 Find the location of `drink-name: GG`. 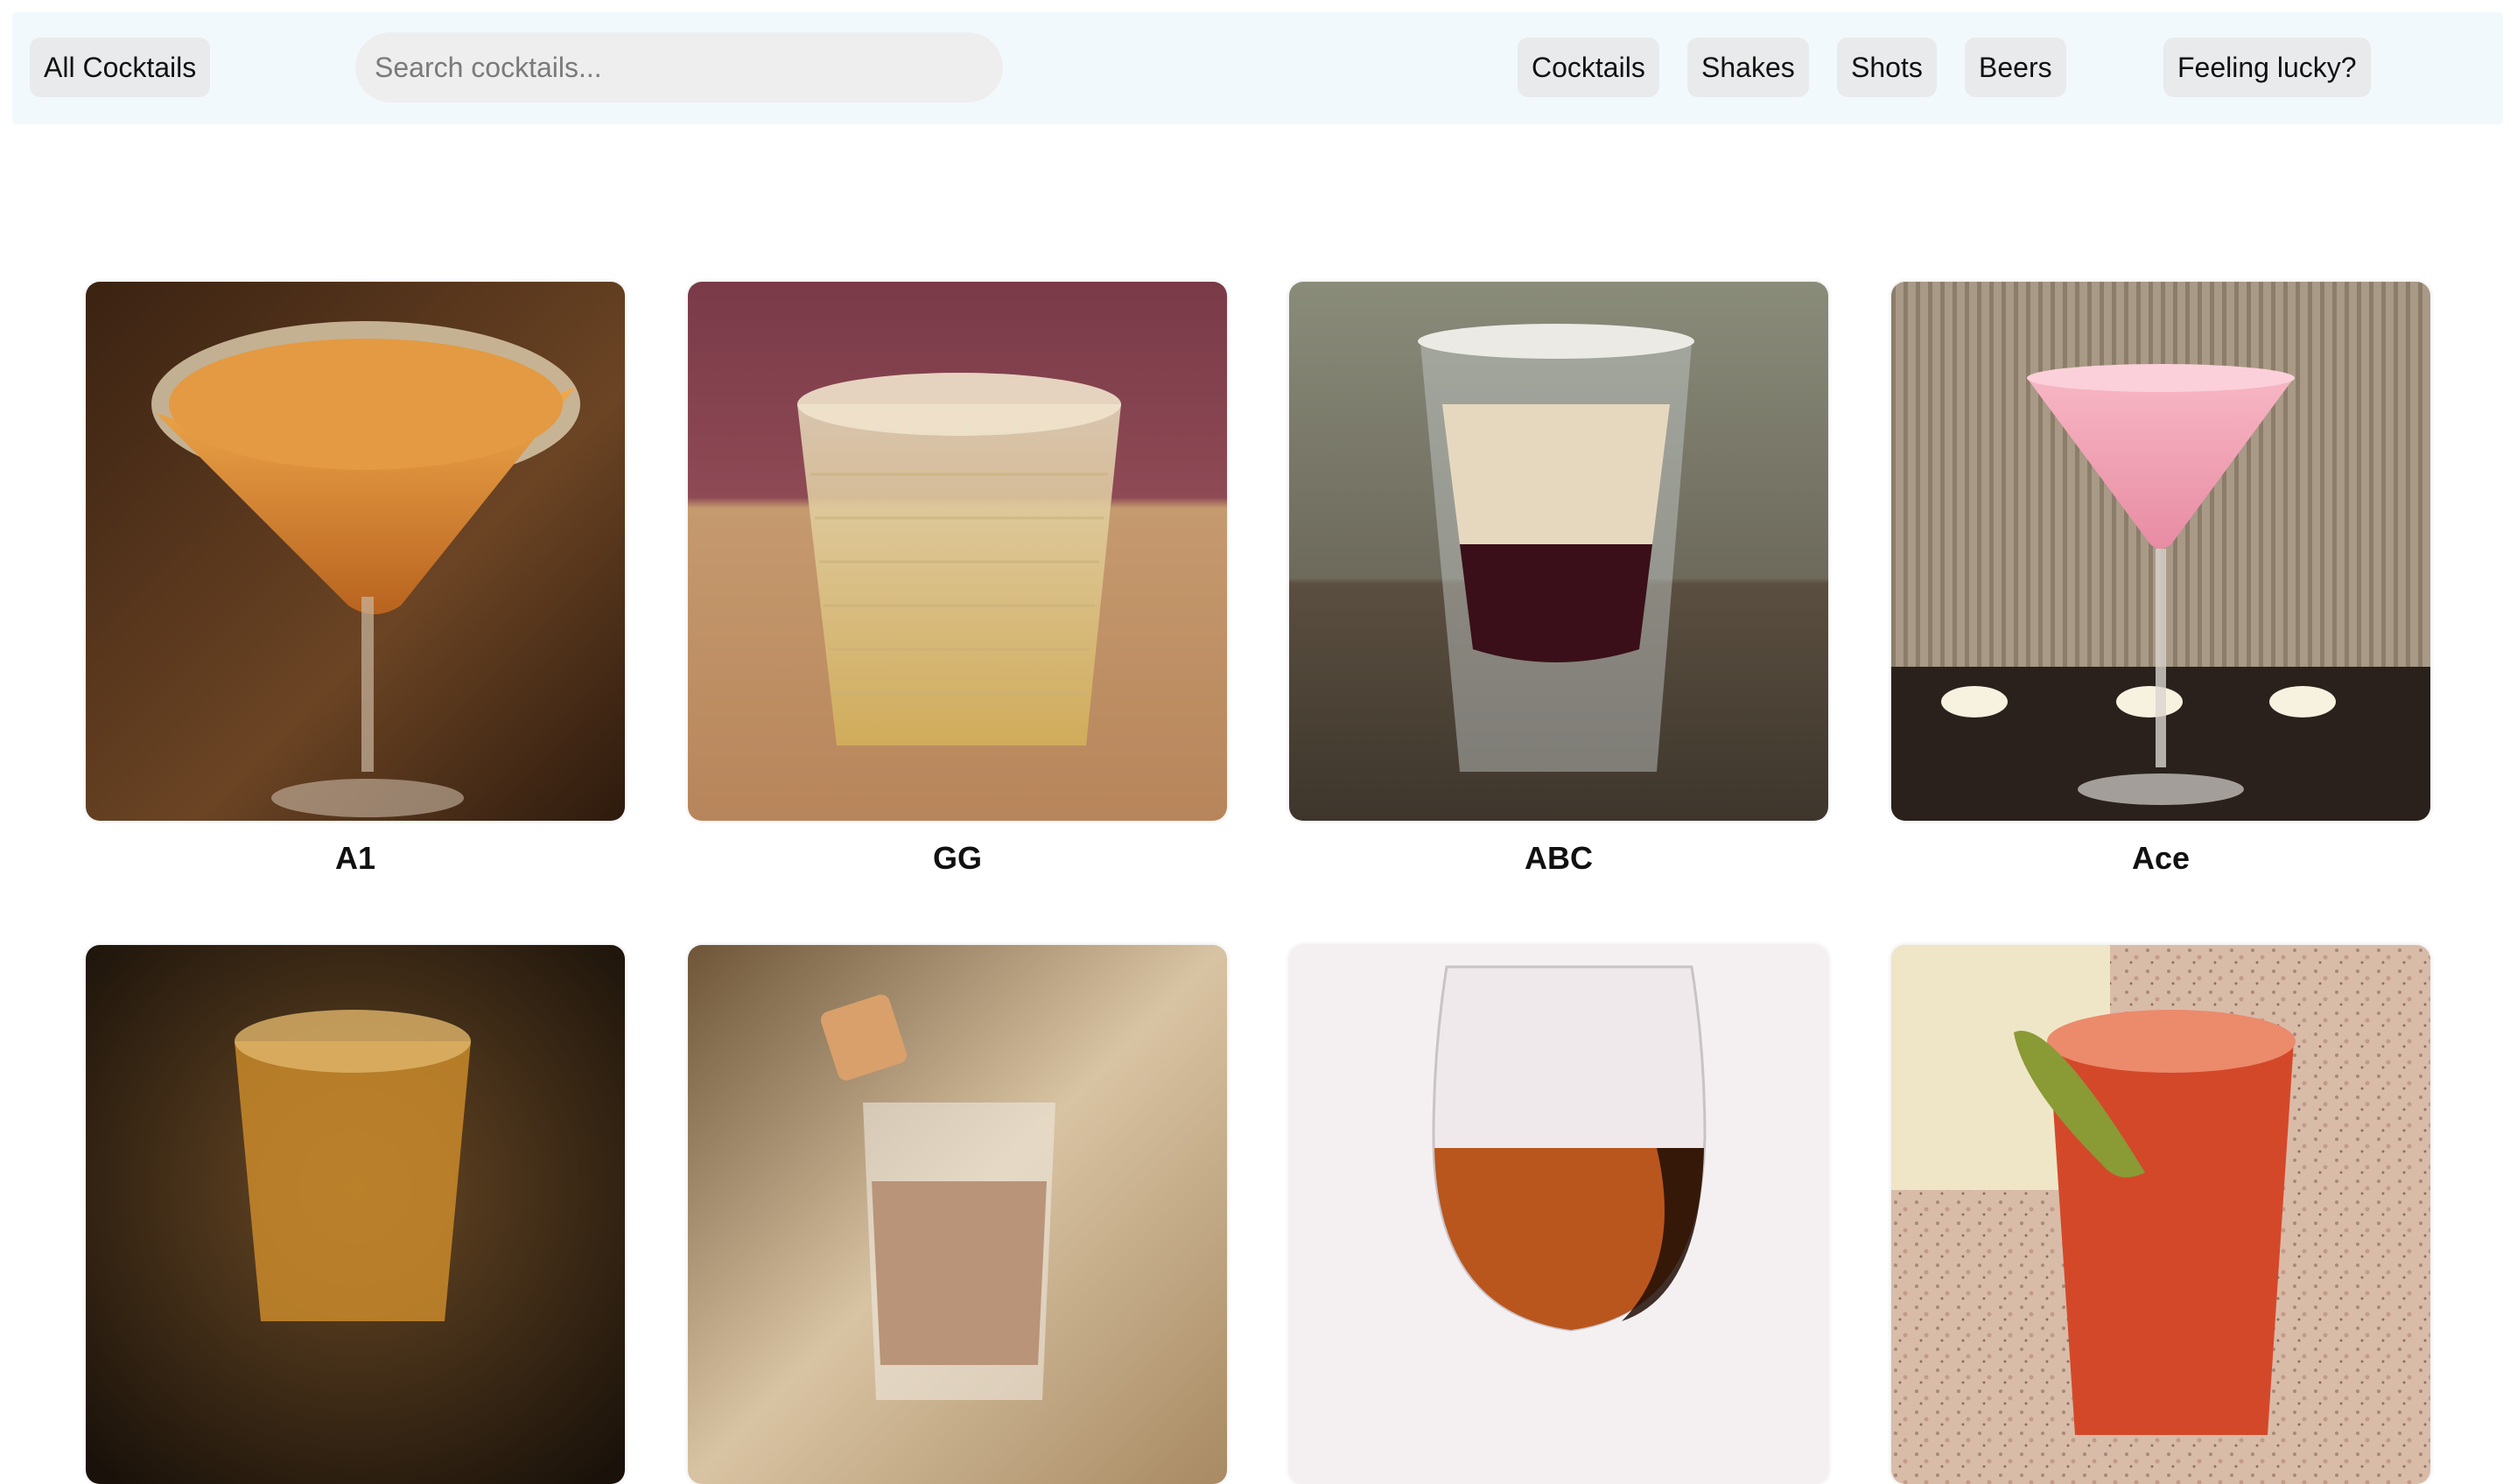

drink-name: GG is located at coordinates (957, 858).